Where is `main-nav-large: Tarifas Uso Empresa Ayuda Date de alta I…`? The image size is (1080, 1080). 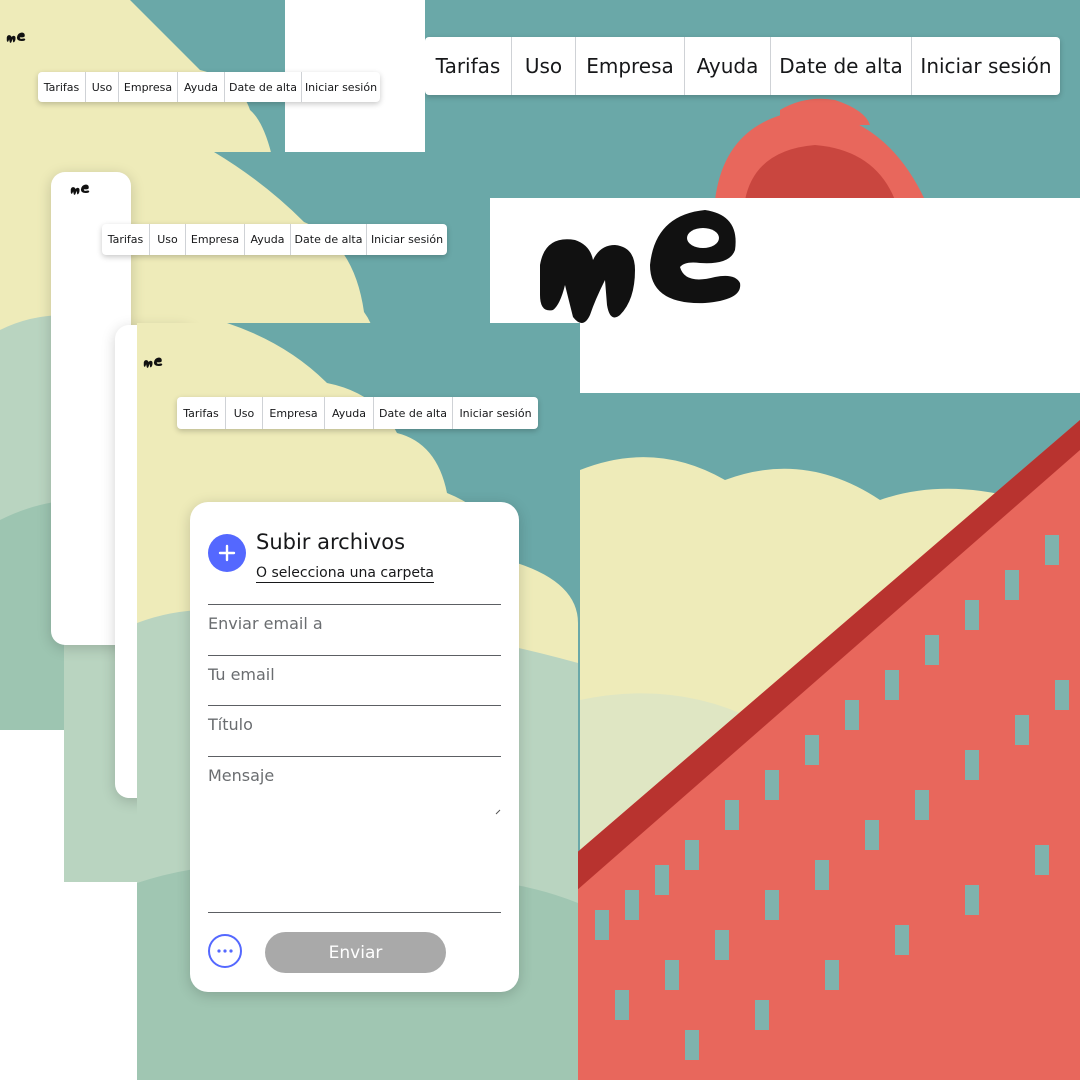 main-nav-large: Tarifas Uso Empresa Ayuda Date de alta I… is located at coordinates (742, 66).